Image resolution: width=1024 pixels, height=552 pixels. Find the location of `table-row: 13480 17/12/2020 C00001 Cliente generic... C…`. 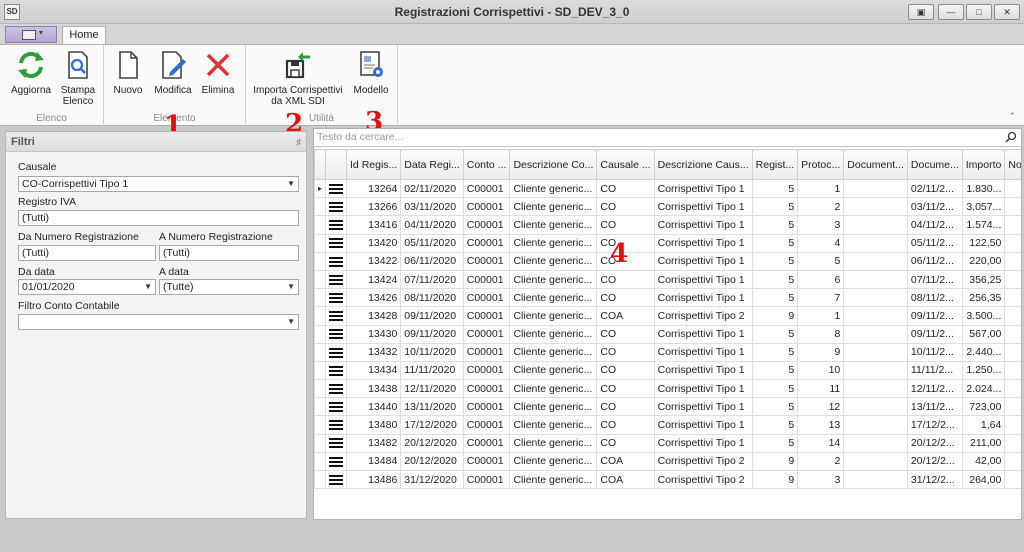

table-row: 13480 17/12/2020 C00001 Cliente generic... C… is located at coordinates (667, 425).